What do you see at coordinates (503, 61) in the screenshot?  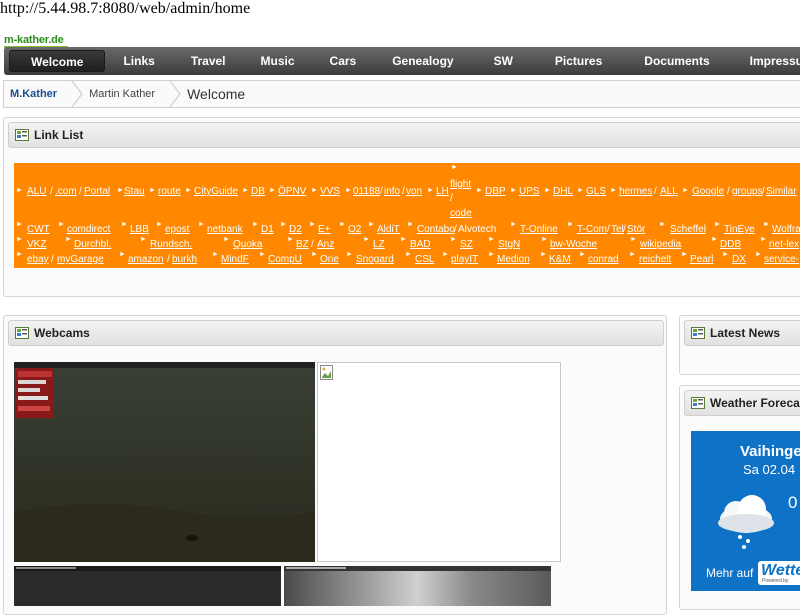 I see `nav-item-sw: SW` at bounding box center [503, 61].